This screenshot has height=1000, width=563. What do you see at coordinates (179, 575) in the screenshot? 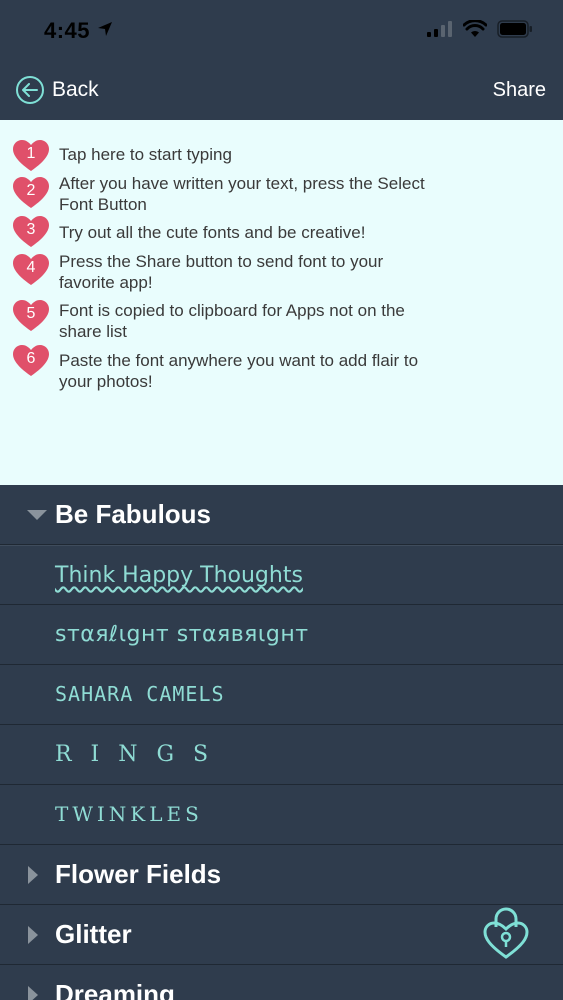
I see `font-sample: Think Happy Thoughts` at bounding box center [179, 575].